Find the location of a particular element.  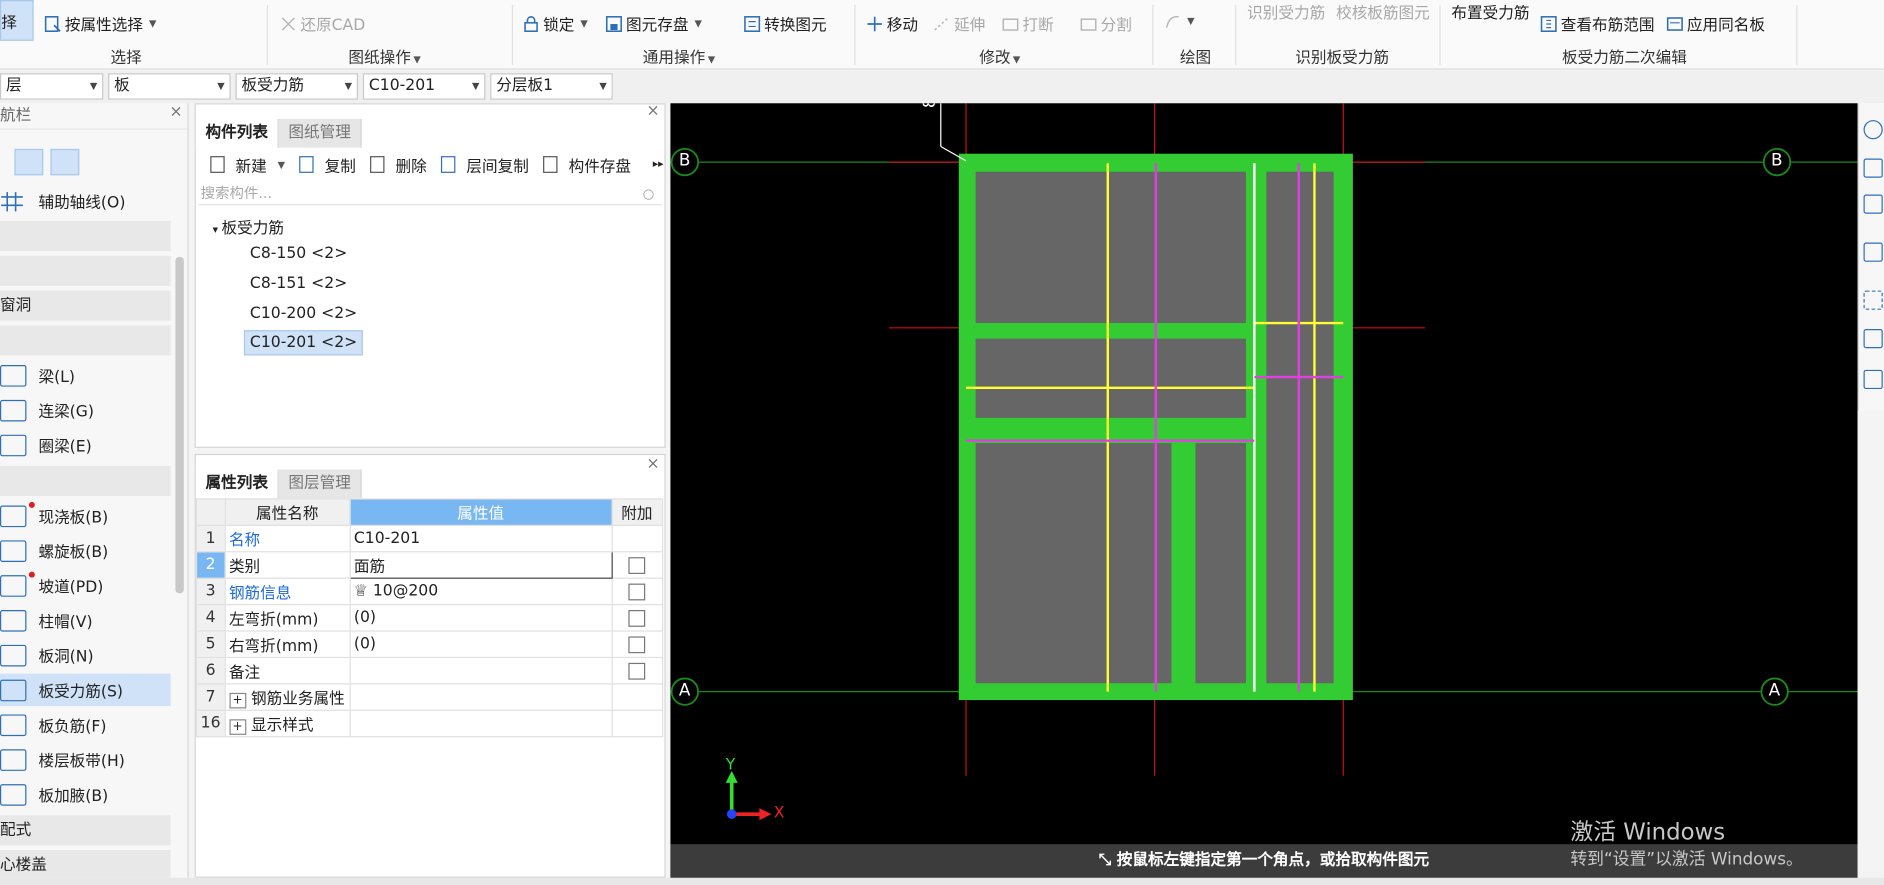

view-rebar-range-button: 查看布筋范围 is located at coordinates (1596, 23).